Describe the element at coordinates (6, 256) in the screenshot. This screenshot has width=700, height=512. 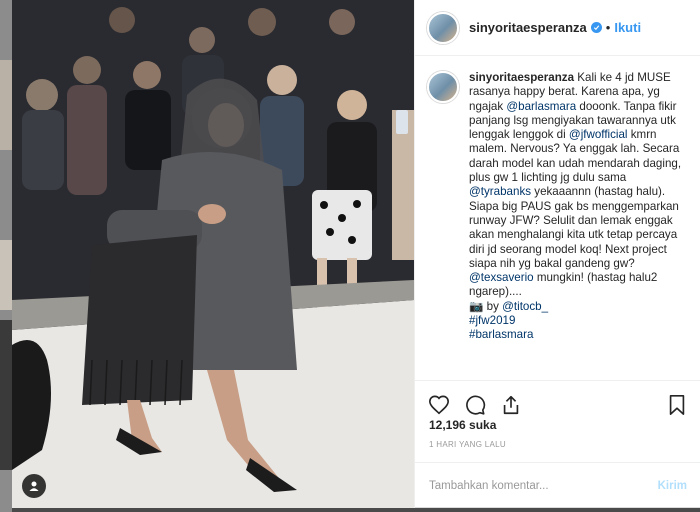
I see `background-feed-edge` at that location.